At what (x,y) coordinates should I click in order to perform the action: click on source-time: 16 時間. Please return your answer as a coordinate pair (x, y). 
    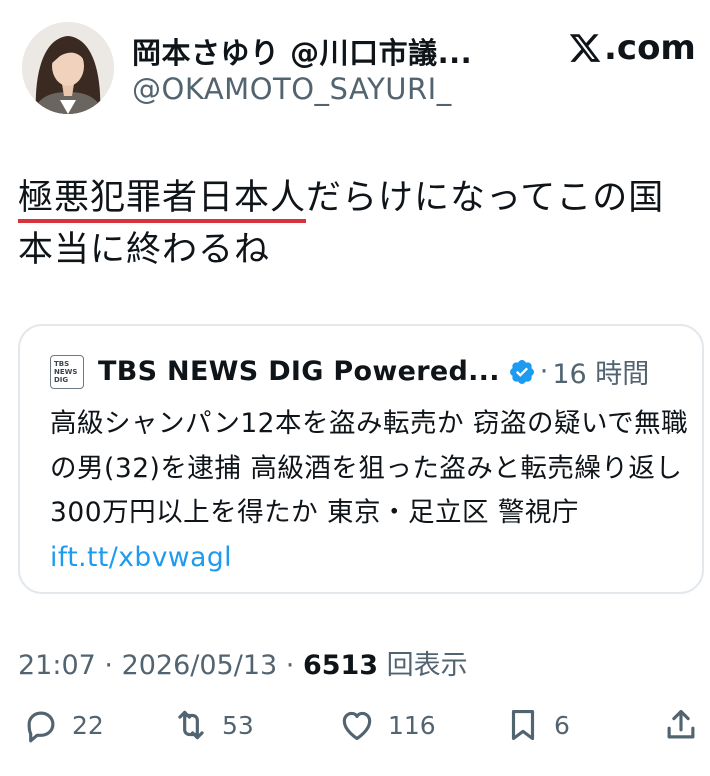
    Looking at the image, I should click on (601, 374).